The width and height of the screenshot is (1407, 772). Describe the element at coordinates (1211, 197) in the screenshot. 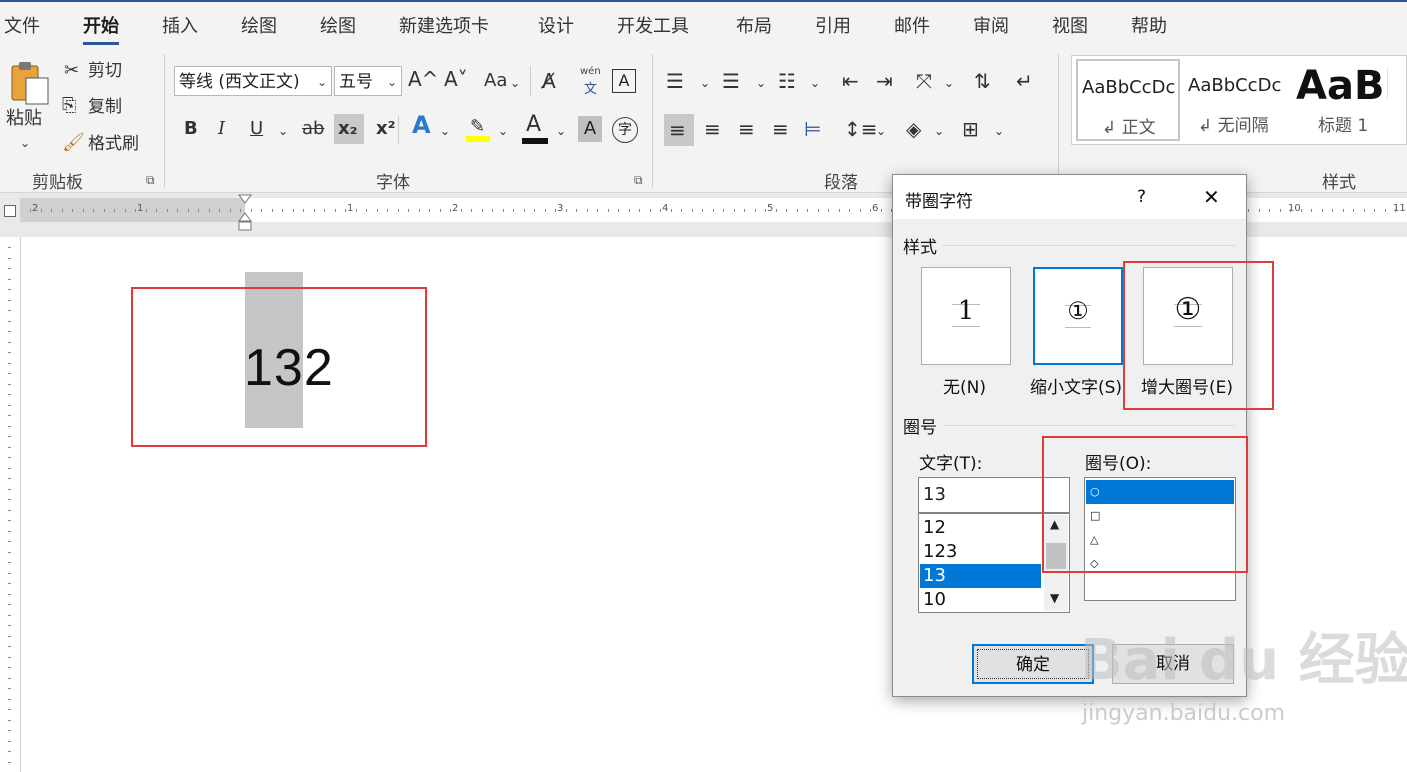

I see `close-icon: ✕` at that location.